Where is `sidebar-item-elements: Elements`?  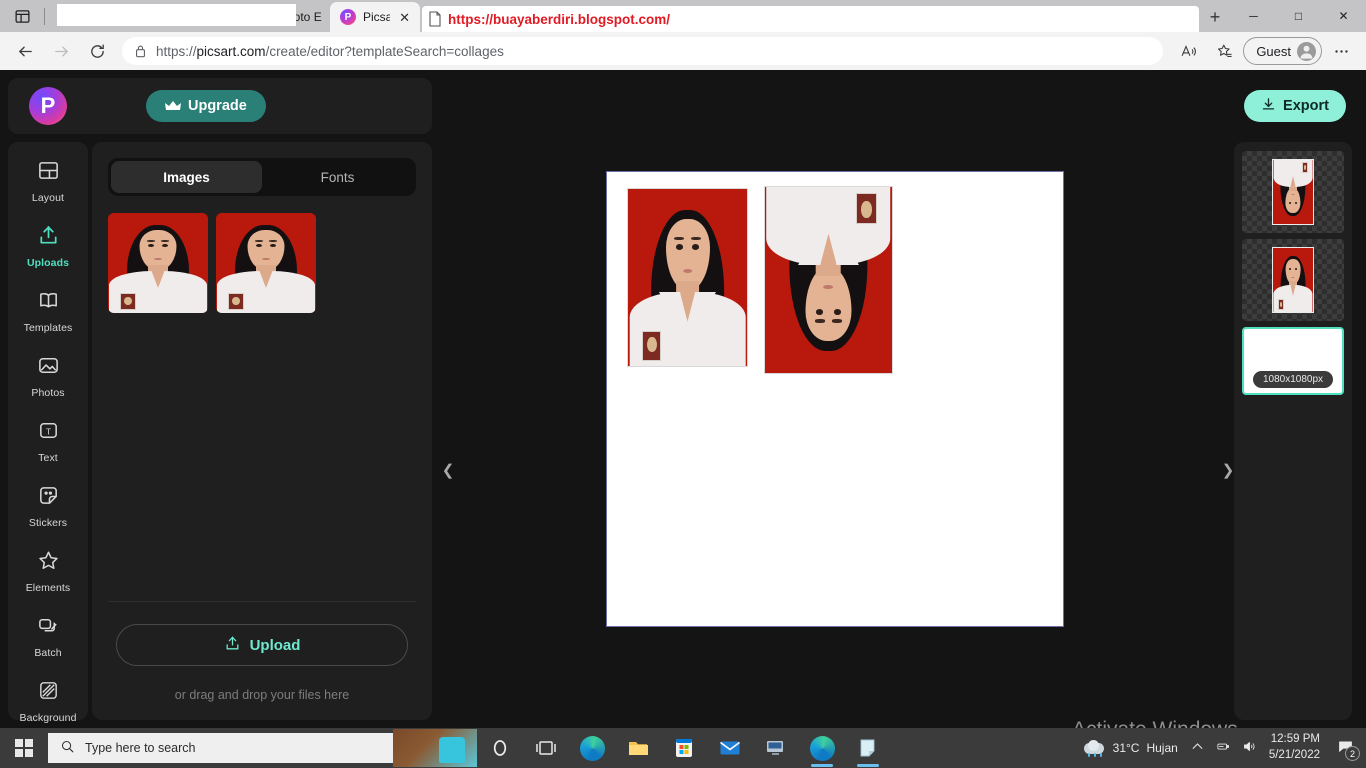
sidebar-item-elements: Elements is located at coordinates (48, 571).